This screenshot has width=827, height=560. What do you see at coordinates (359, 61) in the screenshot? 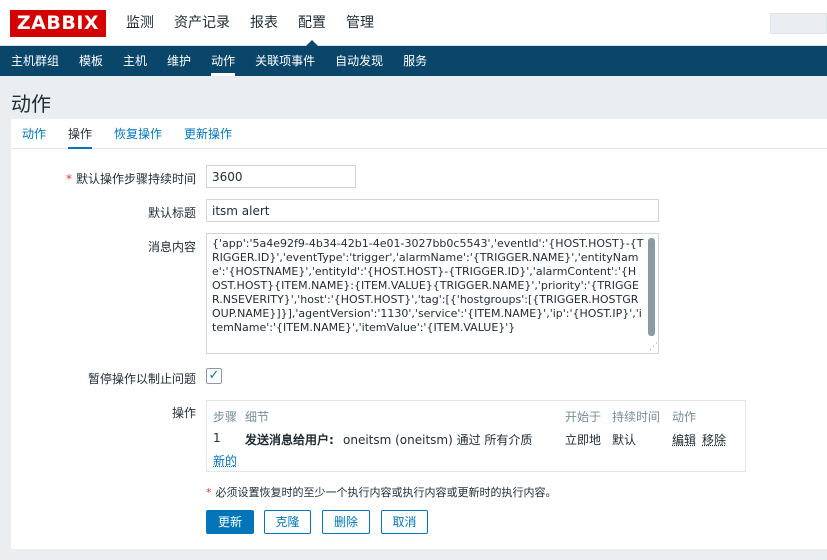
I see `subnav-item-discovery: 自动发现` at bounding box center [359, 61].